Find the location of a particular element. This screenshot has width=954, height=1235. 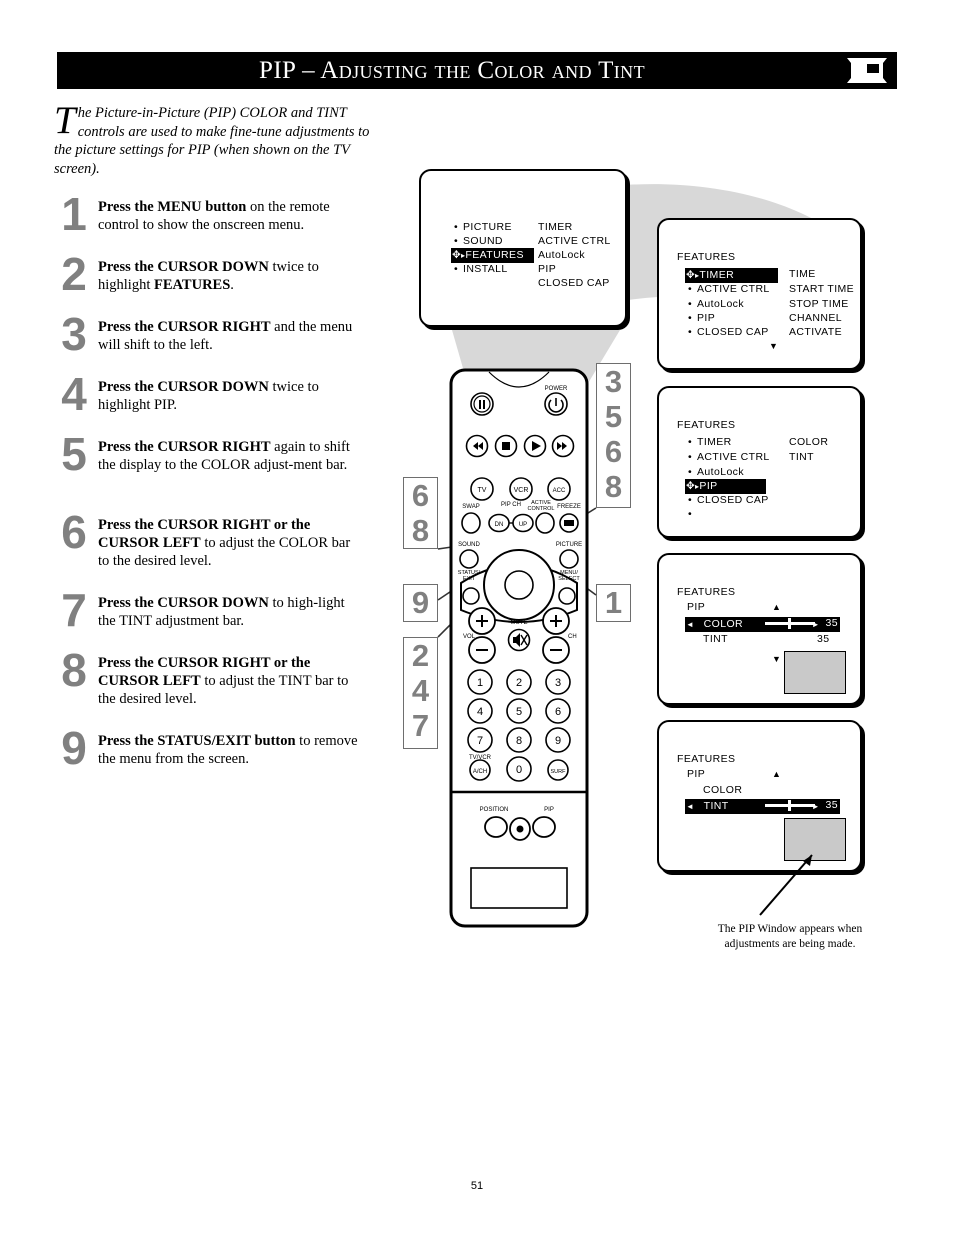

tint-slider is located at coordinates (790, 805).